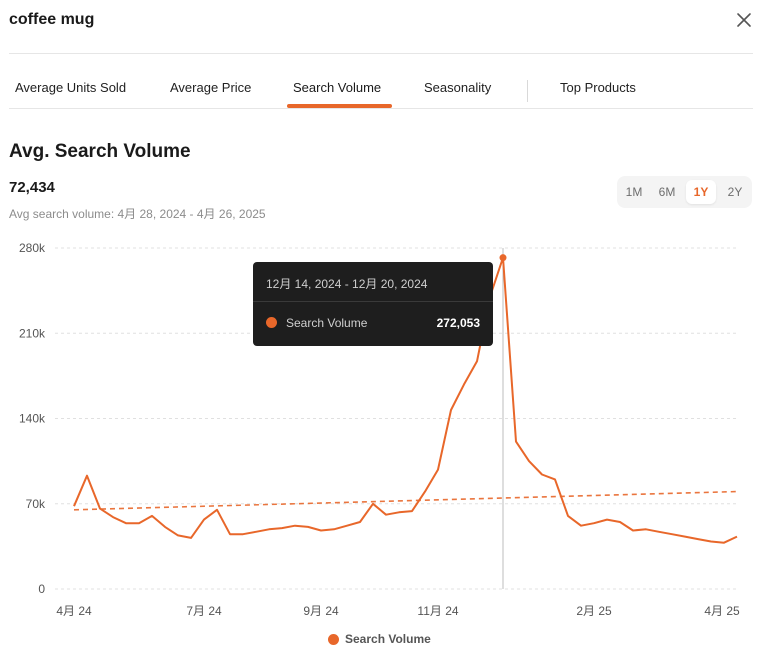 This screenshot has height=658, width=768. Describe the element at coordinates (503, 258) in the screenshot. I see `highlighted-data-point` at that location.